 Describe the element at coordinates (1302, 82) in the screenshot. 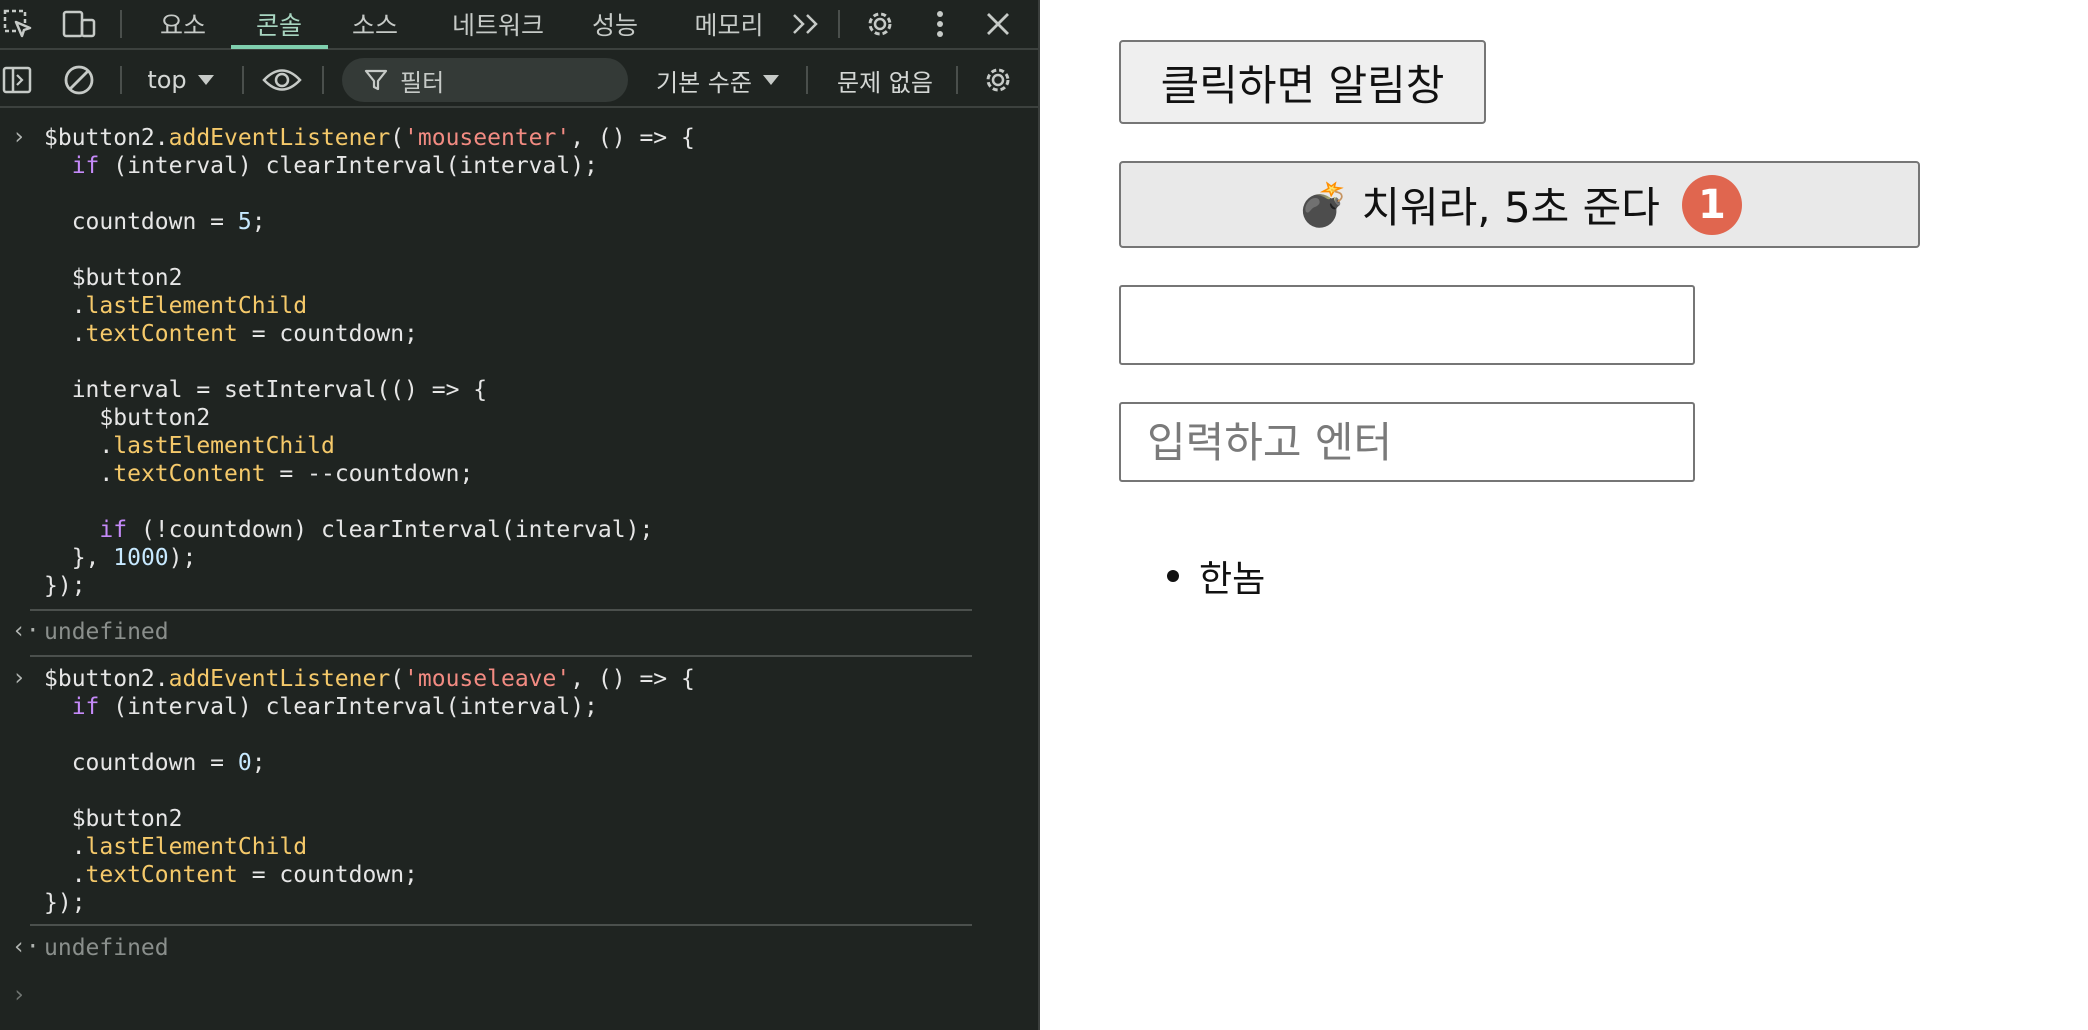

I see `alert-button: 클릭하면 알림창` at that location.